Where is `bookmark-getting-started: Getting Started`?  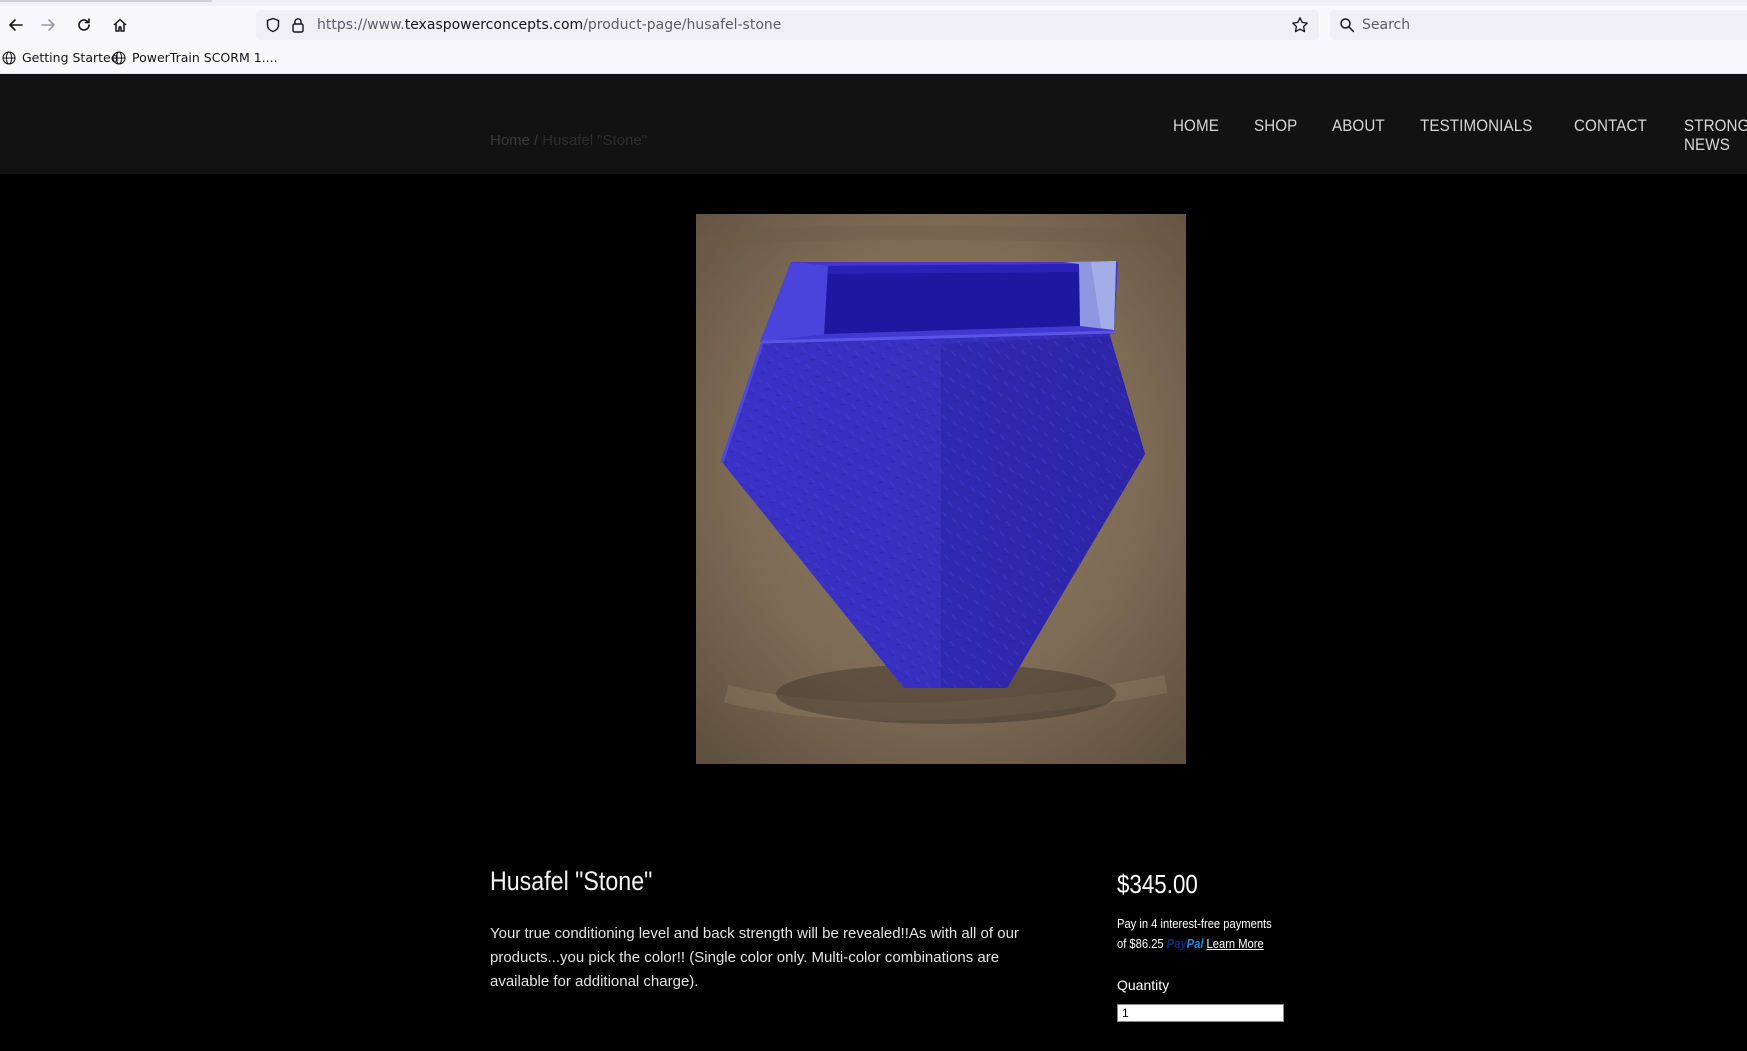
bookmark-getting-started: Getting Started is located at coordinates (60, 57).